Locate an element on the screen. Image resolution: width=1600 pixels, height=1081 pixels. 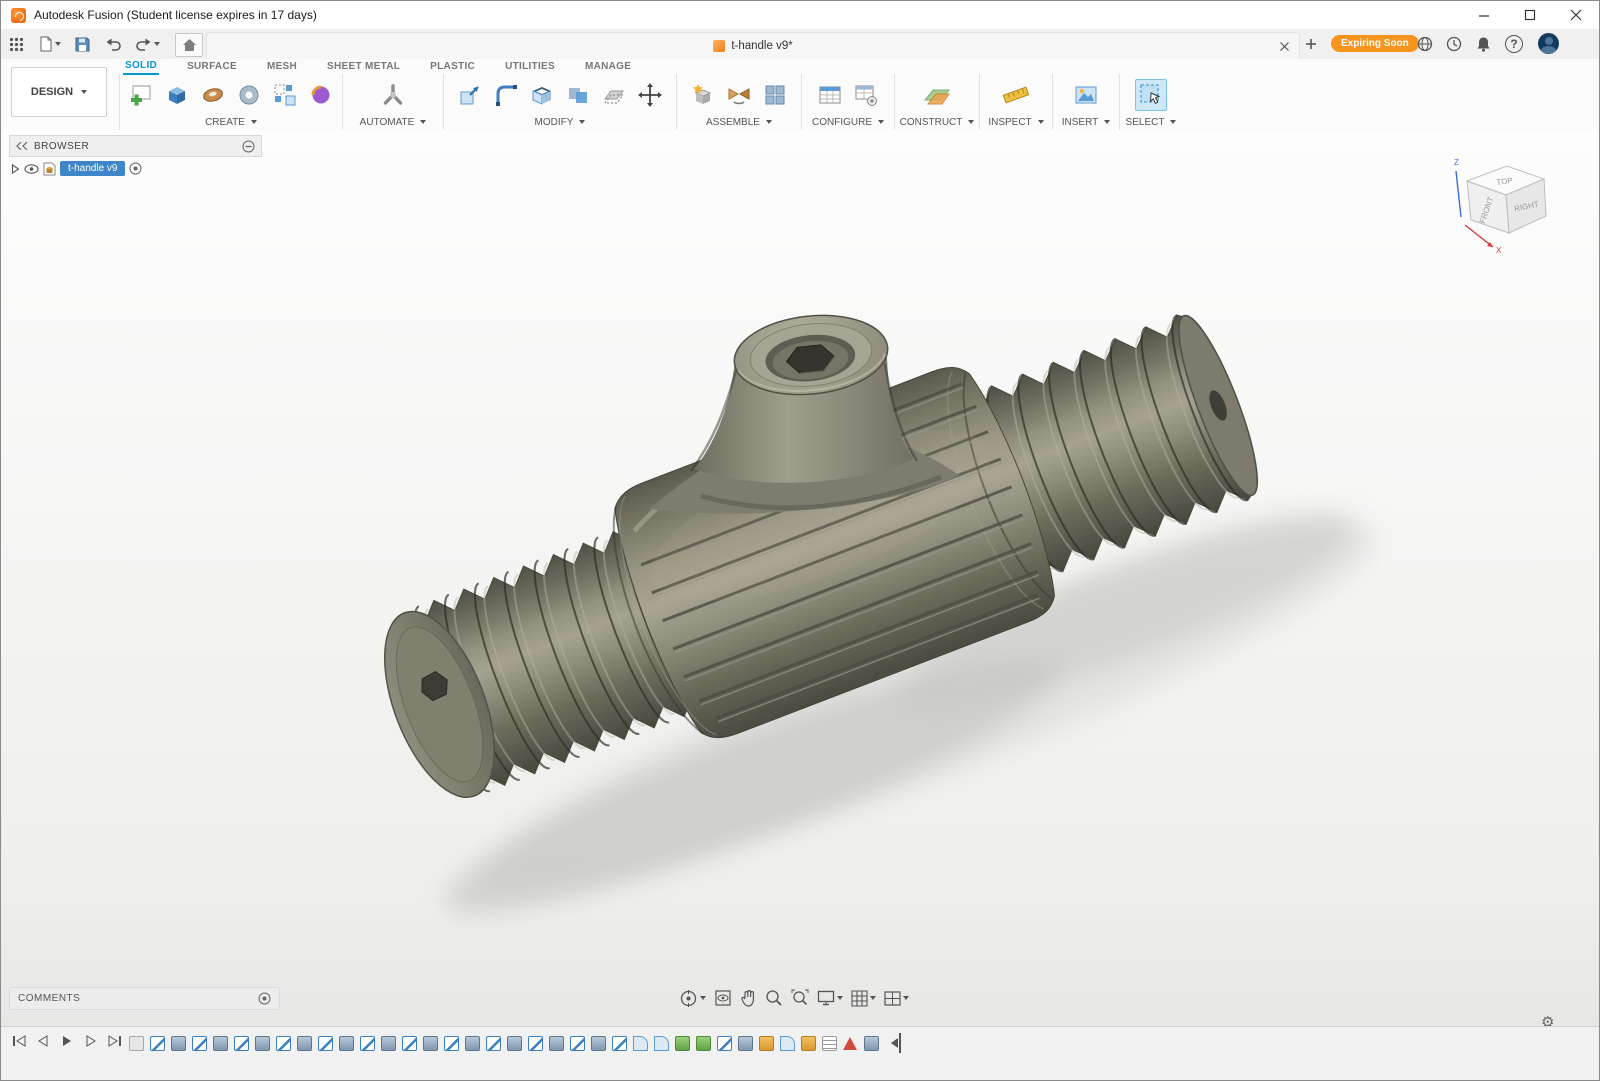
configuration-table-icon is located at coordinates (866, 95).